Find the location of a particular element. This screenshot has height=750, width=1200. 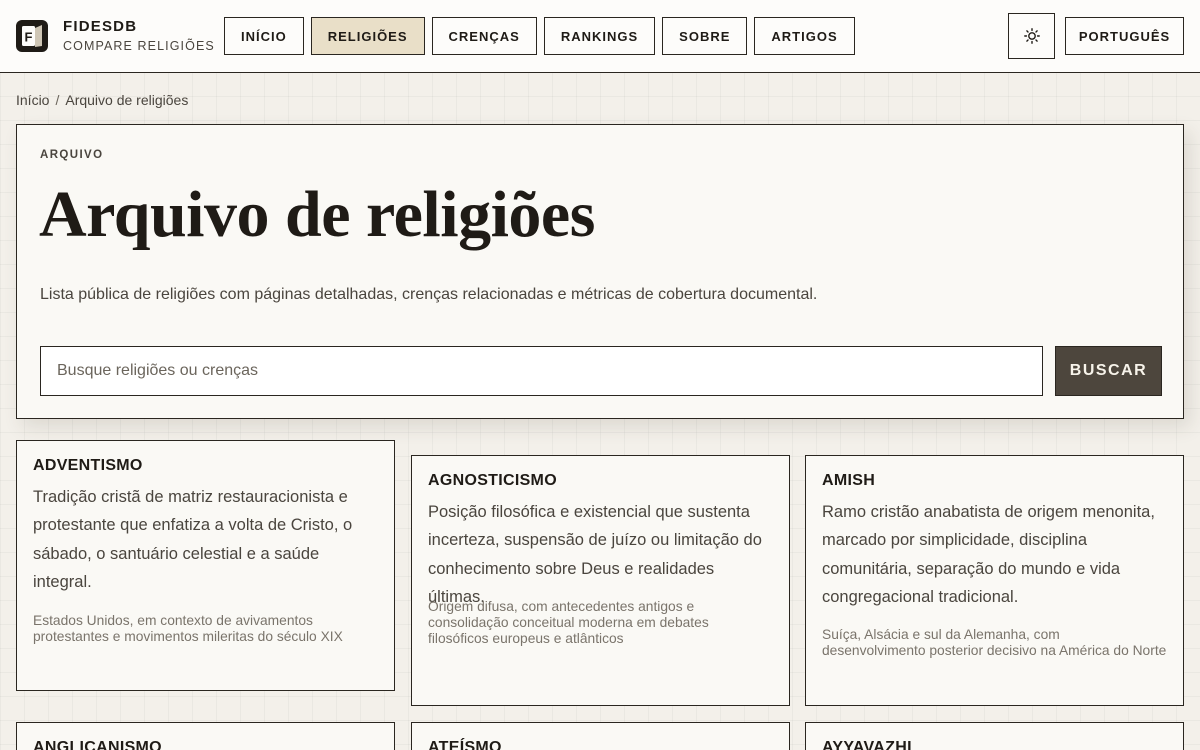

nav-sobre: SOBRE is located at coordinates (705, 36).